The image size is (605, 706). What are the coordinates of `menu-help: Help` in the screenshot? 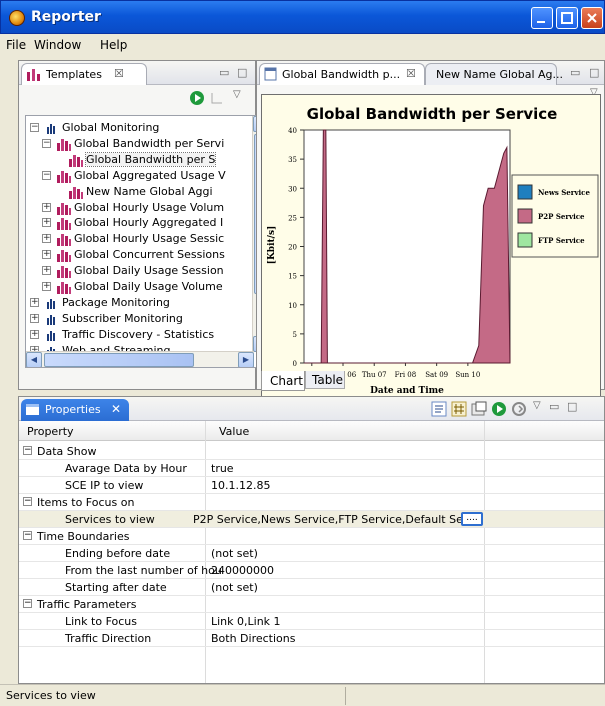 It's located at (113, 45).